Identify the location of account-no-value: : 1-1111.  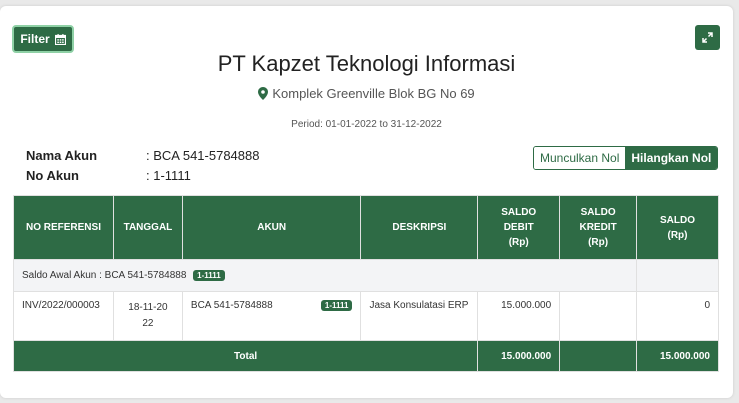
(168, 175).